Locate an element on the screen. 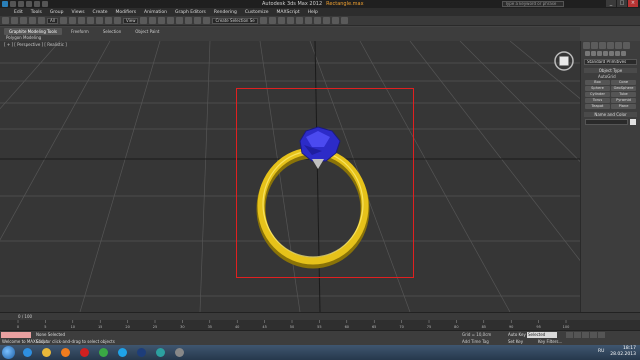 The width and height of the screenshot is (640, 360). geometry-icon is located at coordinates (587, 53).